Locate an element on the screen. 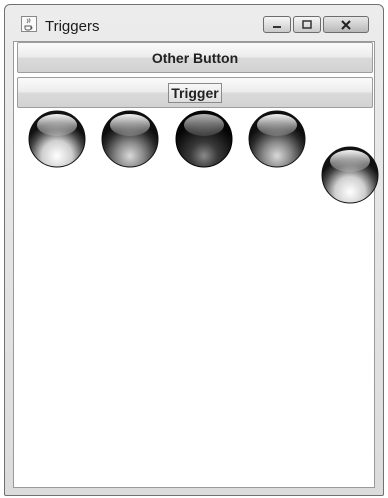  minimize-icon is located at coordinates (277, 26).